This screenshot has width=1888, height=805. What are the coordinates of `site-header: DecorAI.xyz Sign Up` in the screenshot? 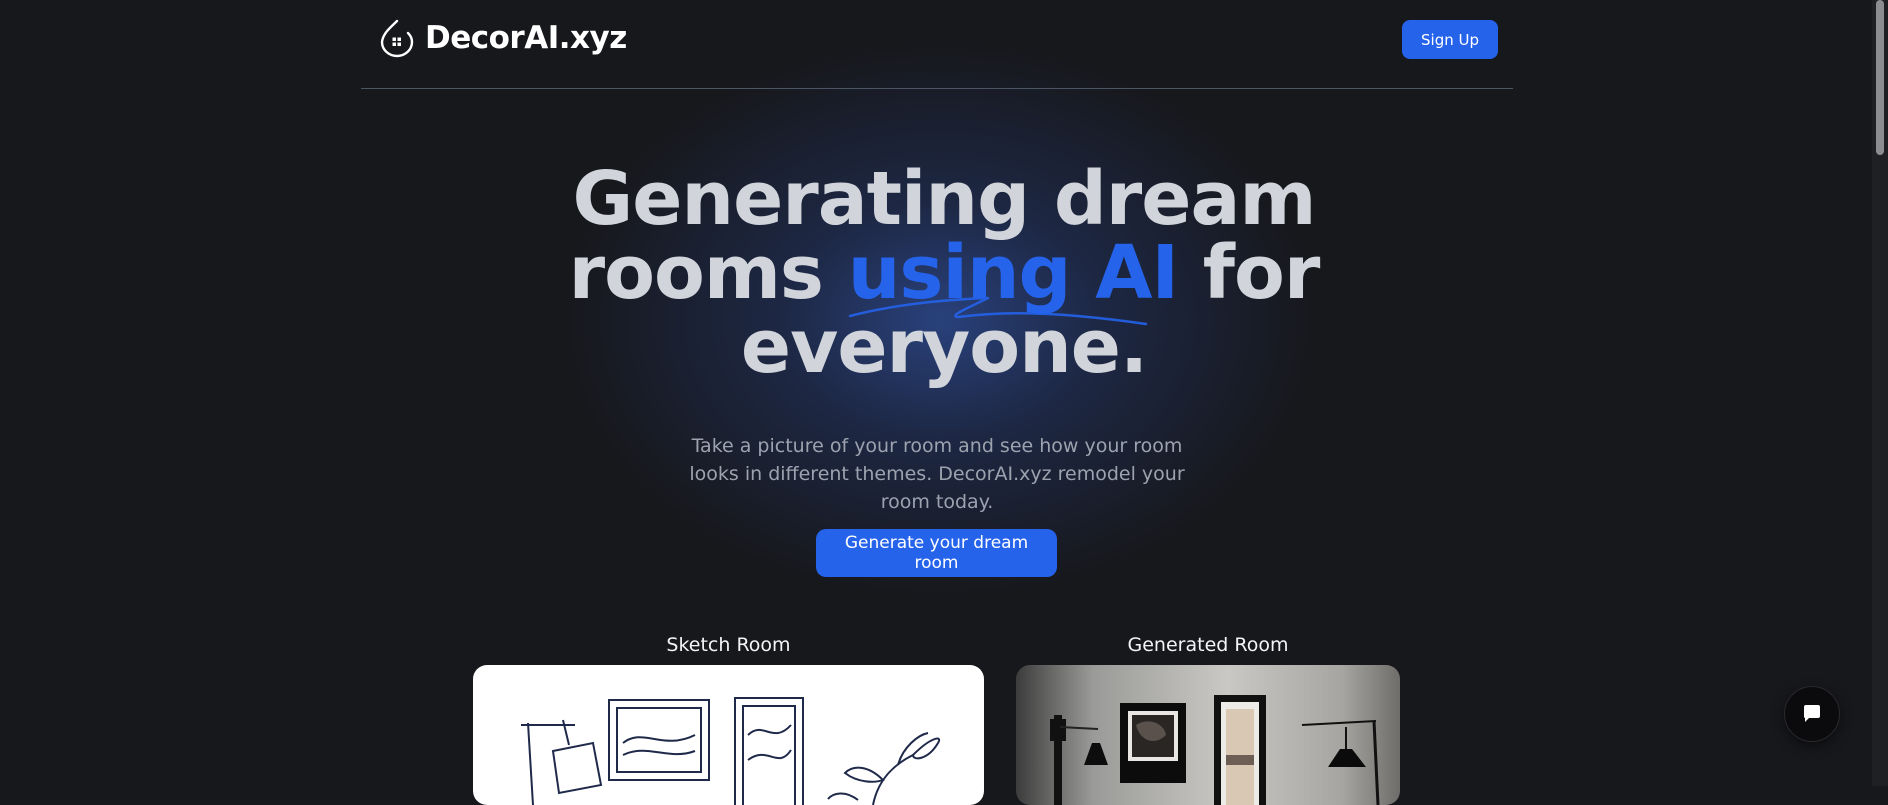 It's located at (937, 44).